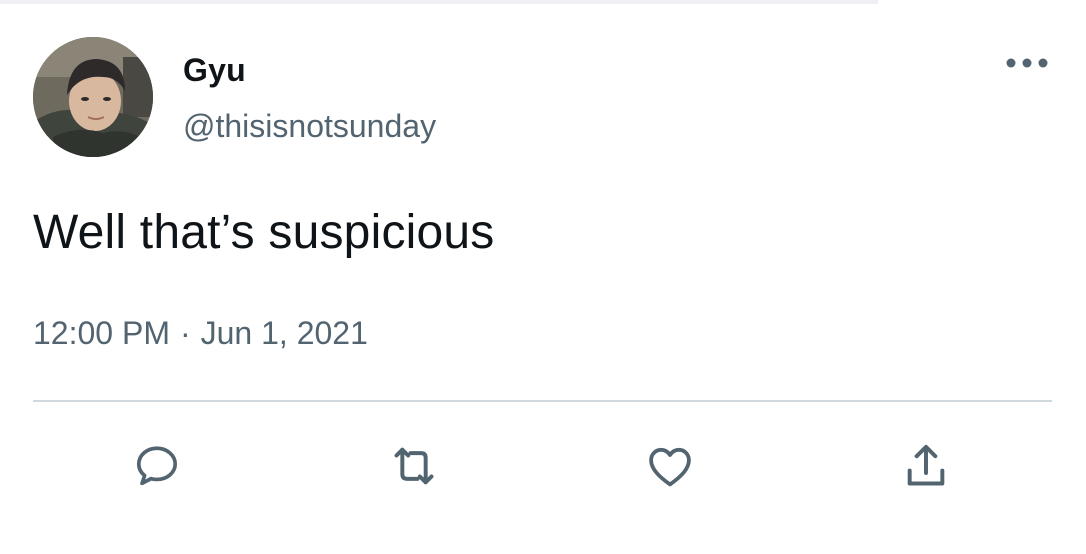 The height and width of the screenshot is (554, 1086). I want to click on more-options-icon, so click(1027, 63).